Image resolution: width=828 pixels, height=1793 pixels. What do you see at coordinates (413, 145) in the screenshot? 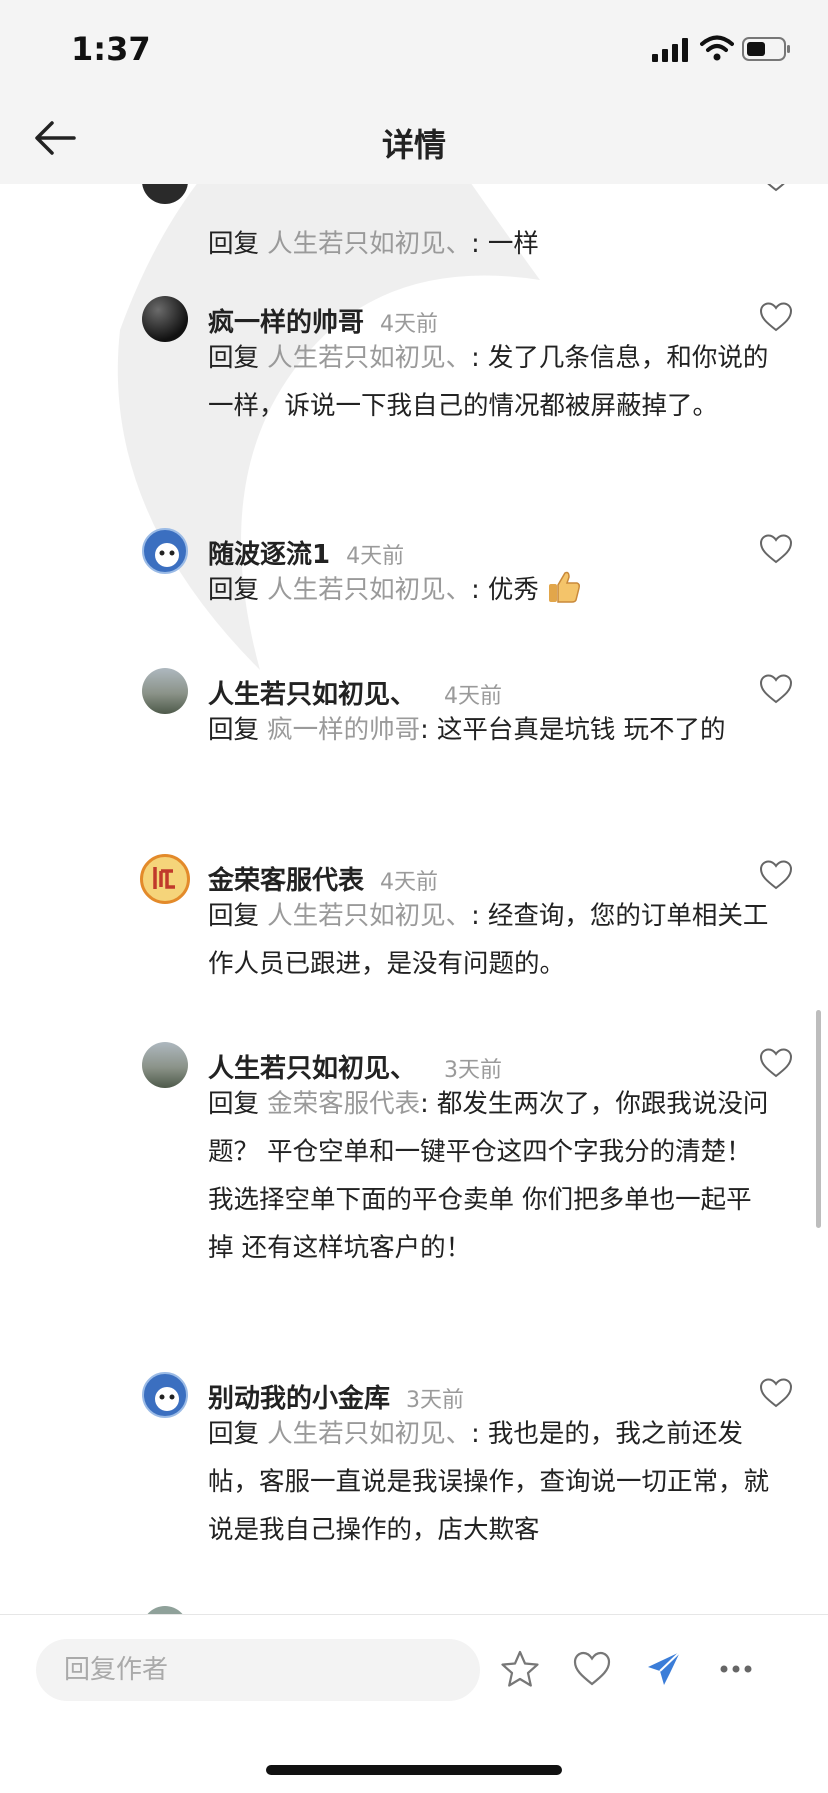
I see `page-title: 详情` at bounding box center [413, 145].